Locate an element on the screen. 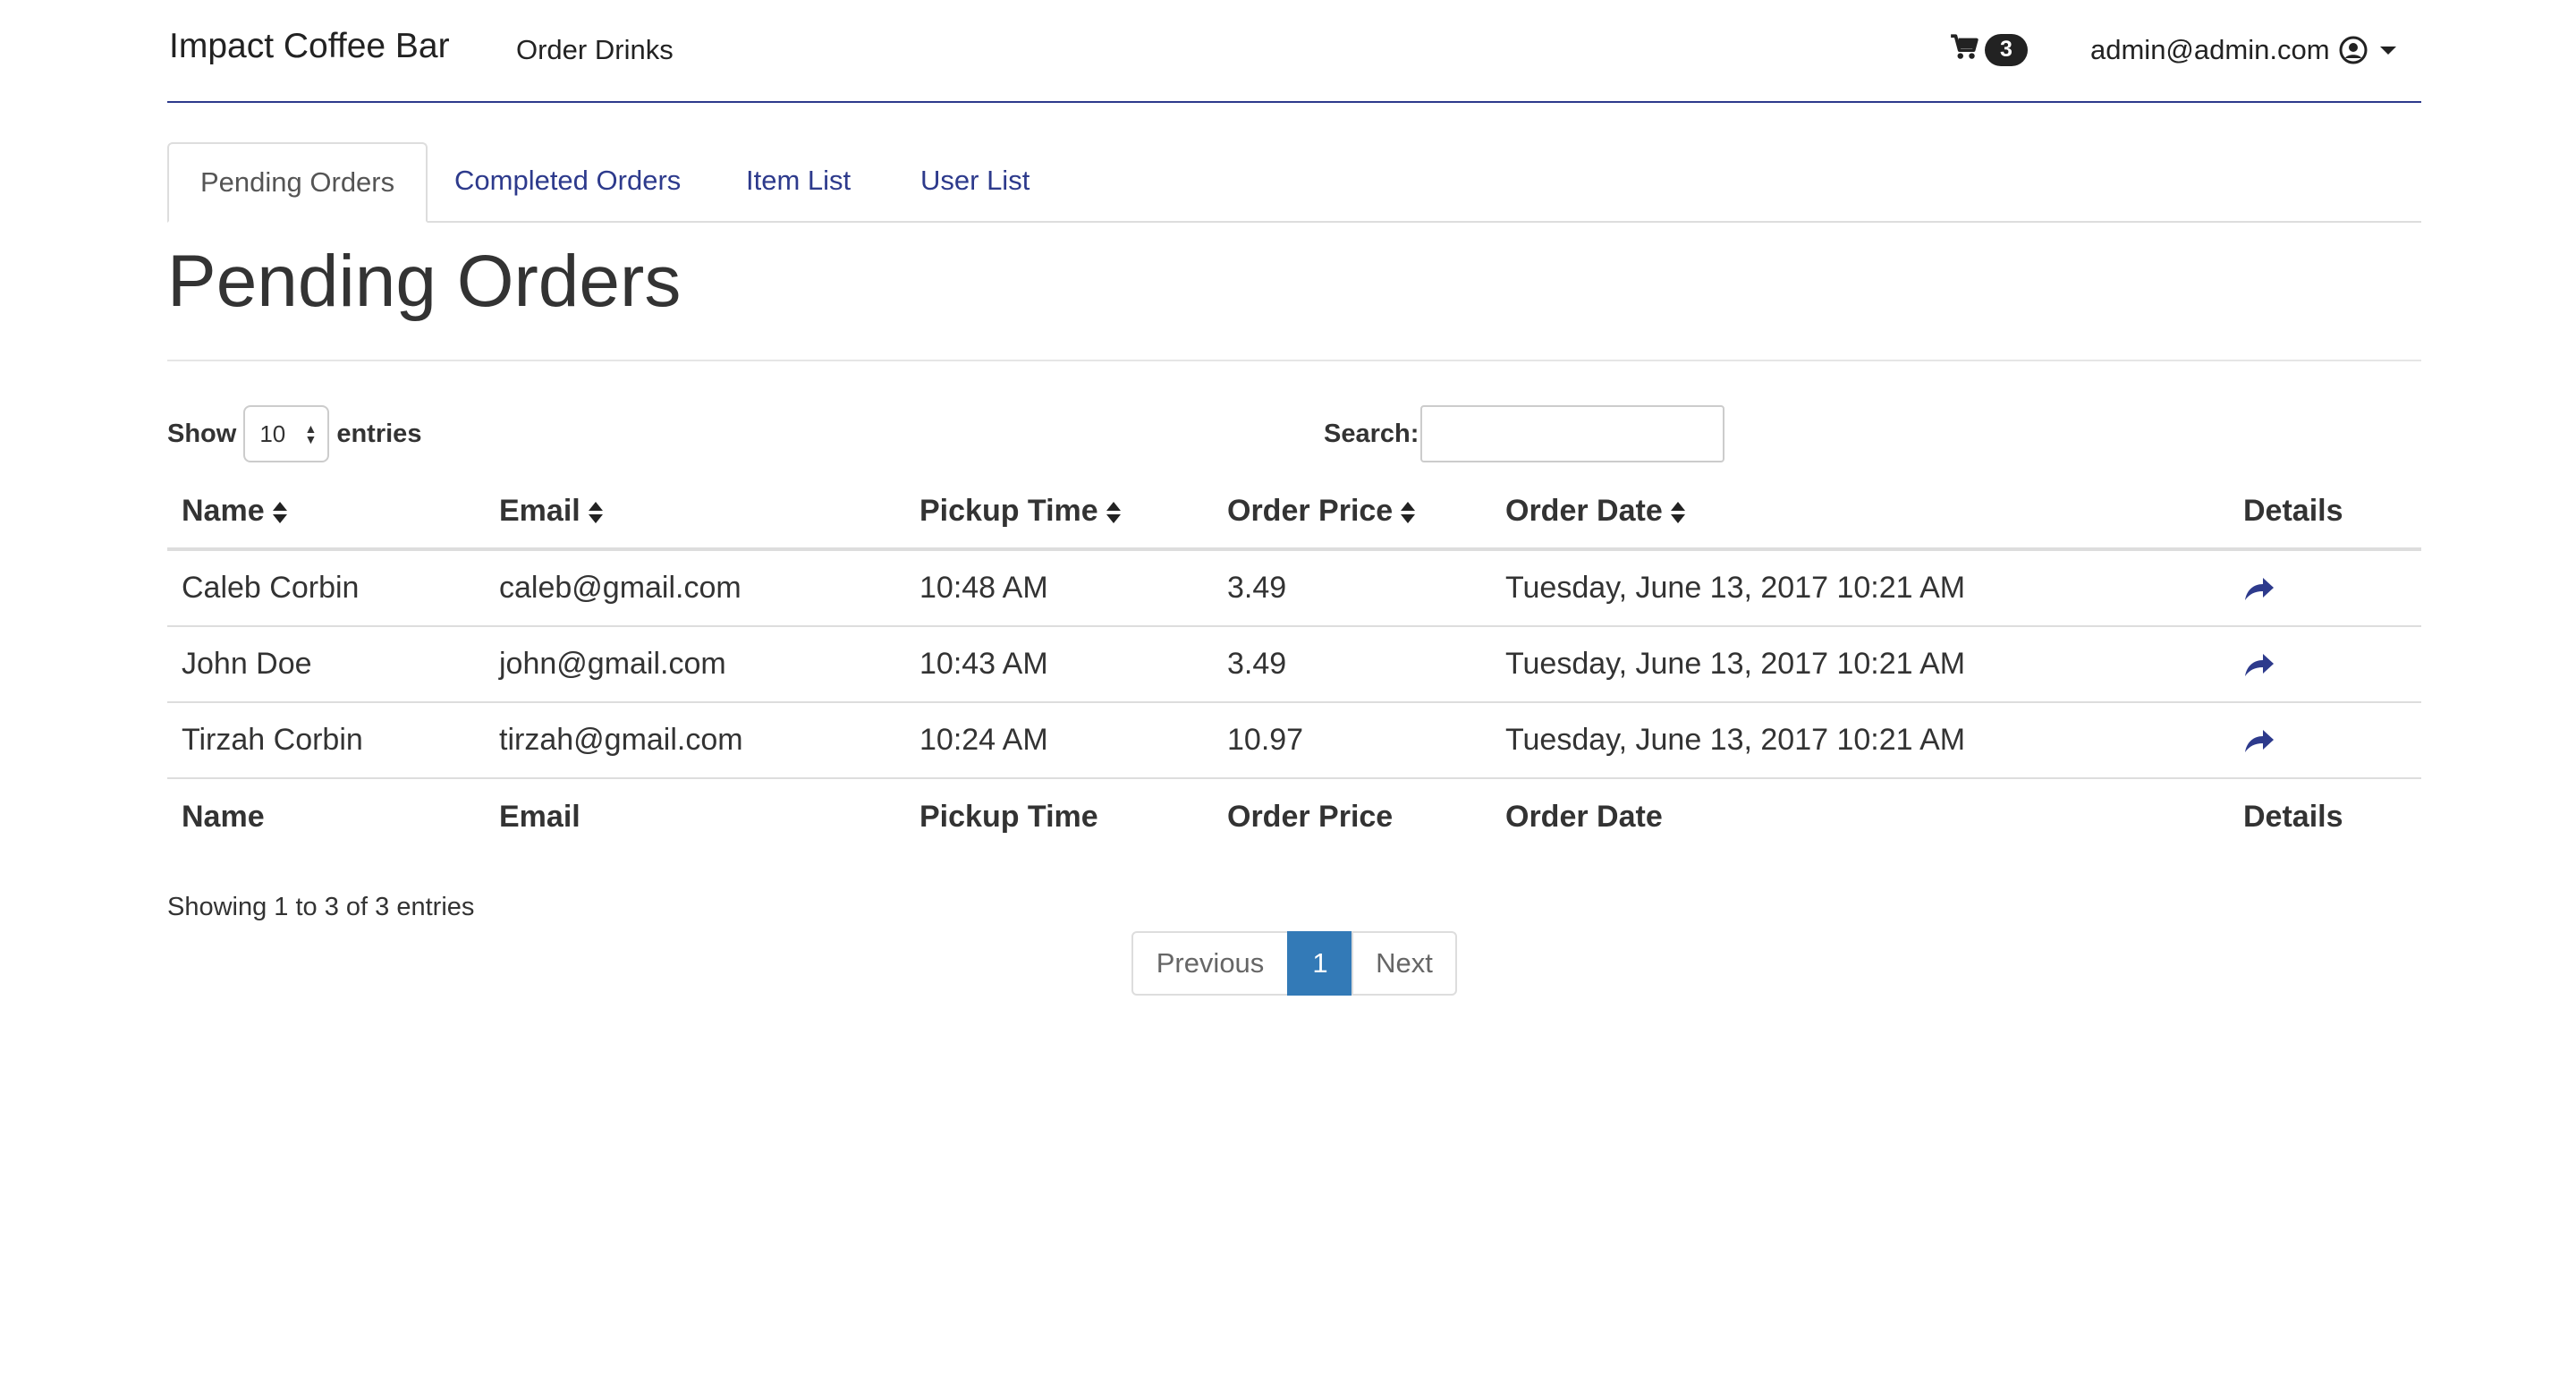  cell-email: caleb@gmail.com is located at coordinates (695, 588).